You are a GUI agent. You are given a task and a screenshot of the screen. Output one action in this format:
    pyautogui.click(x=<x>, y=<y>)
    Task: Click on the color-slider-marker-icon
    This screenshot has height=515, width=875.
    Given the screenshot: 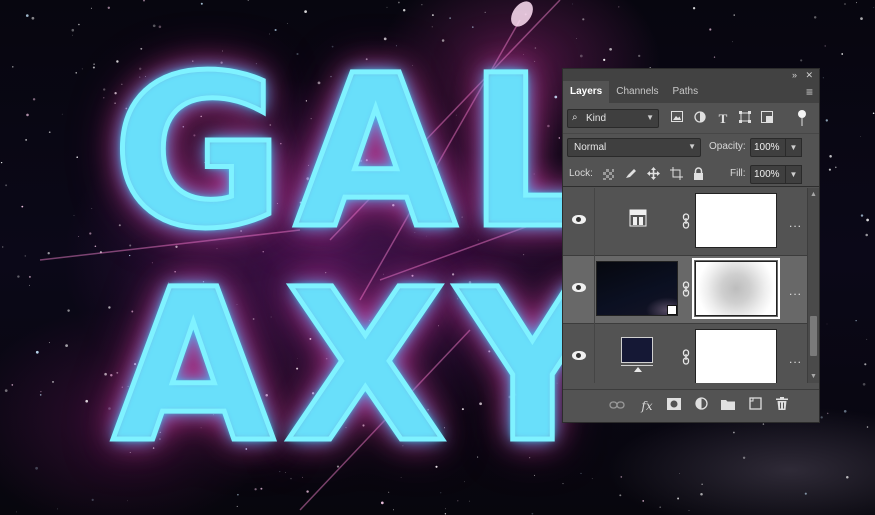 What is the action you would take?
    pyautogui.click(x=638, y=369)
    